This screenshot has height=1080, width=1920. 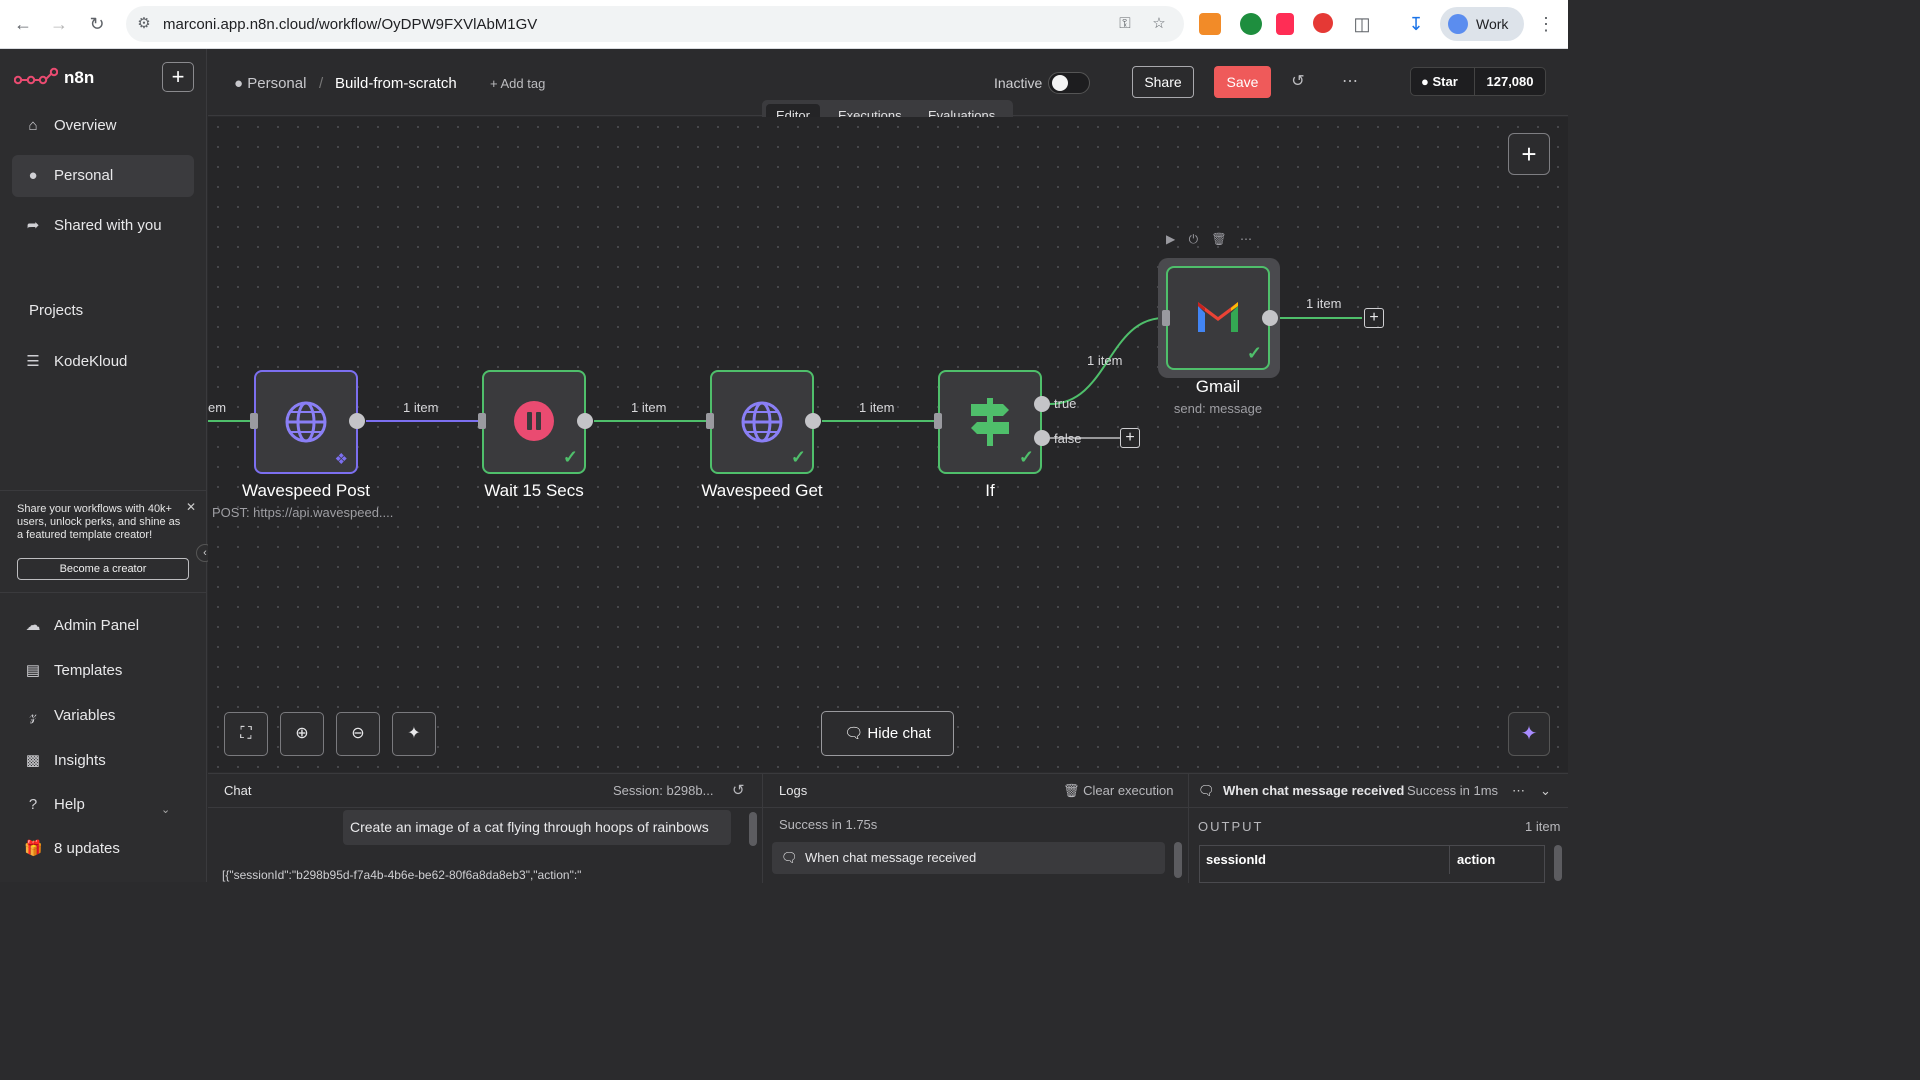 What do you see at coordinates (1378, 807) in the screenshot?
I see `divider` at bounding box center [1378, 807].